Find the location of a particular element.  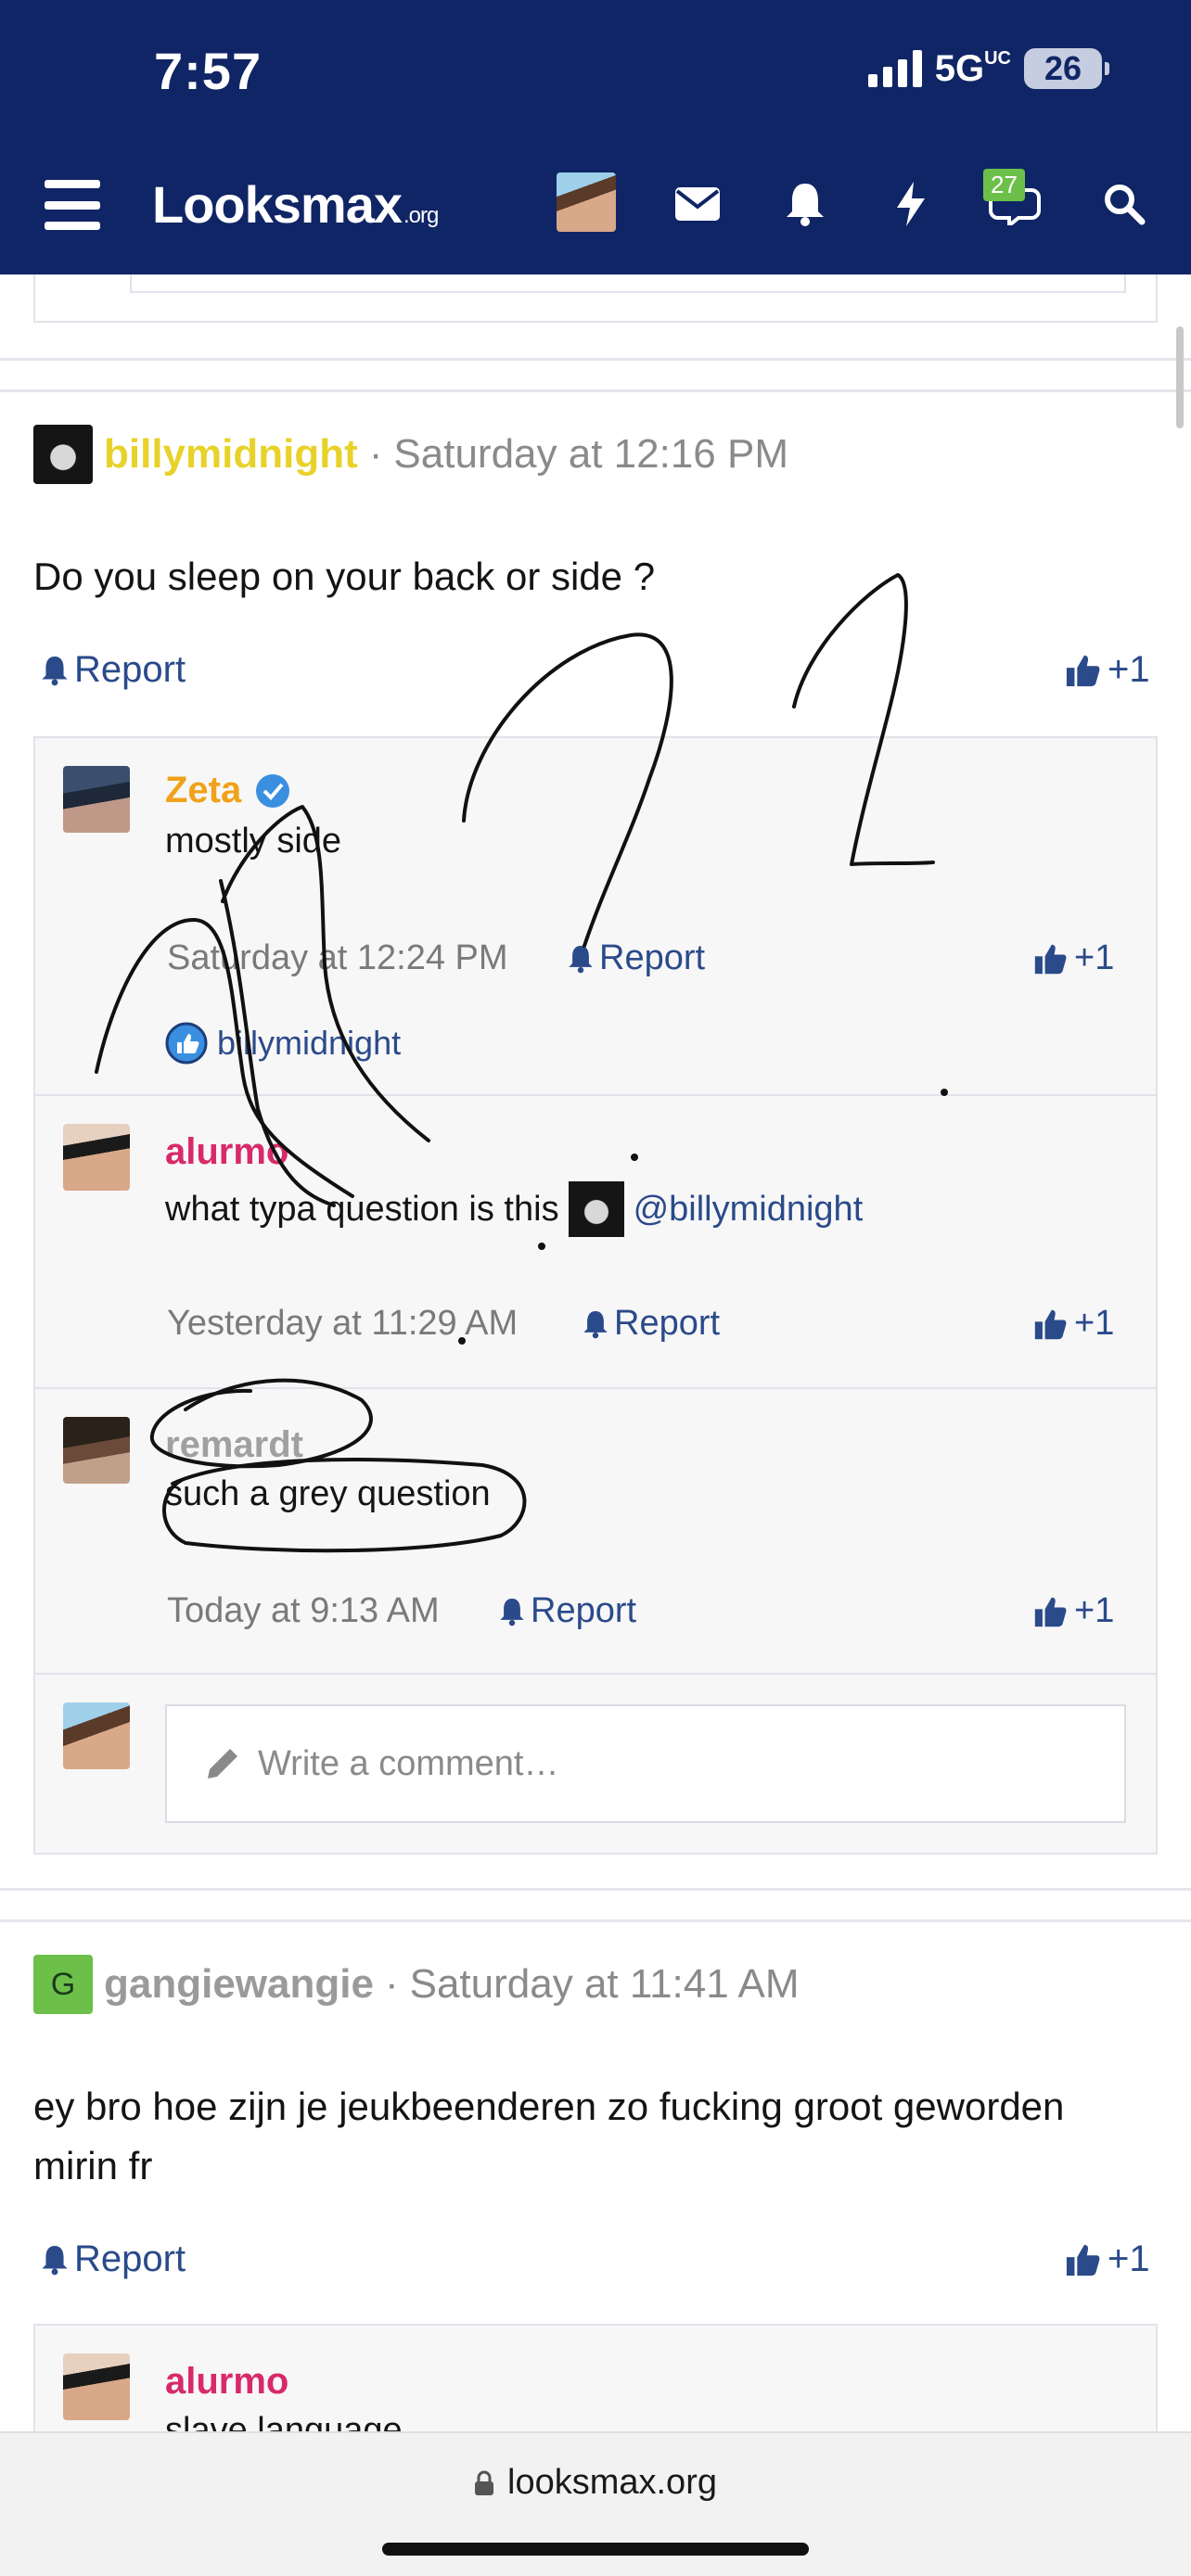

comment-text: mostly side is located at coordinates (253, 841).